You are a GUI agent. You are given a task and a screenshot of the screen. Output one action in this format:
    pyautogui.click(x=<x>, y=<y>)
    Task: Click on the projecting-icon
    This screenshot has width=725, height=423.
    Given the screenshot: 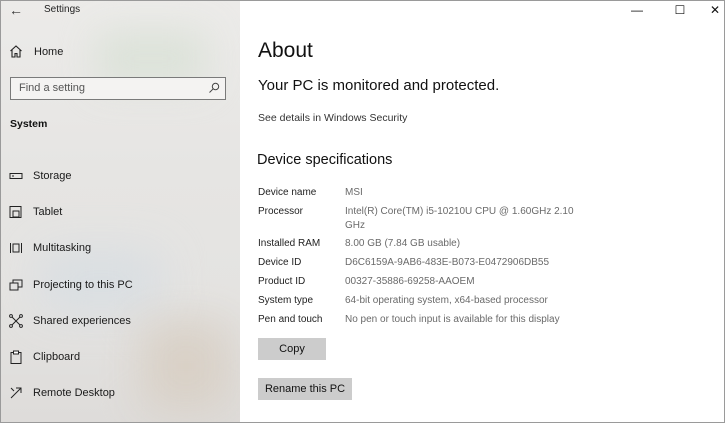 What is the action you would take?
    pyautogui.click(x=16, y=285)
    